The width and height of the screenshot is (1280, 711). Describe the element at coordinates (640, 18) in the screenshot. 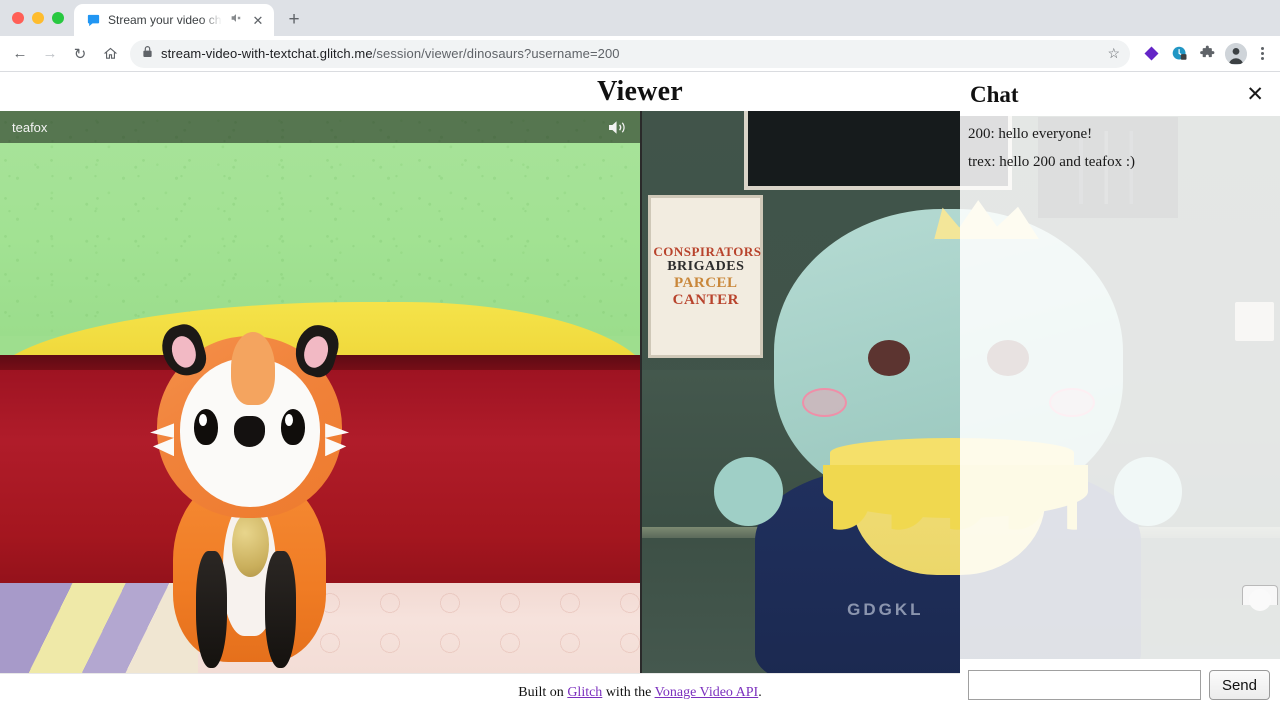

I see `tab-strip: Stream your video chat (en ✕ +` at that location.